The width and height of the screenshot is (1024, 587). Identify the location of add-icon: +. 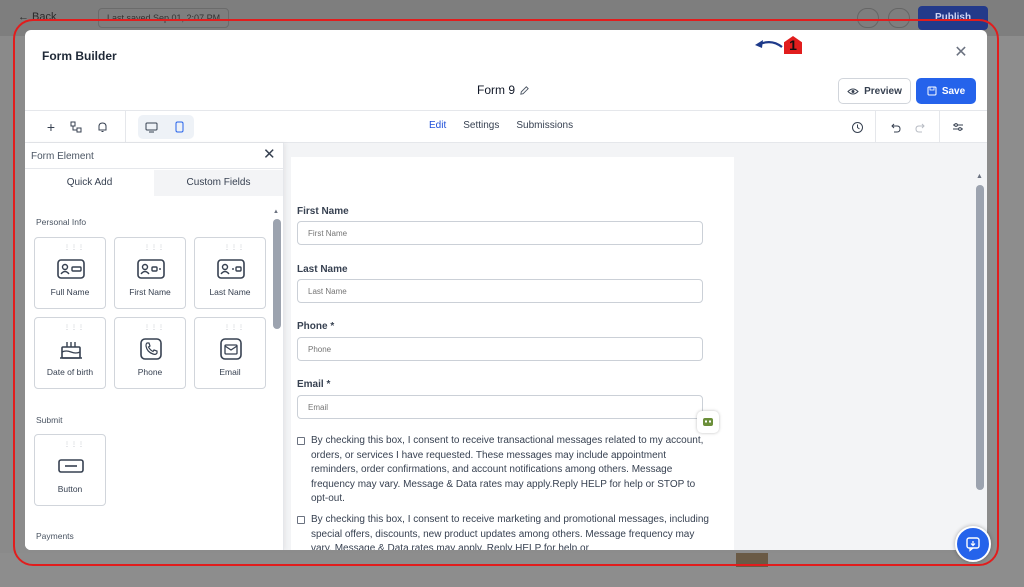
(51, 127).